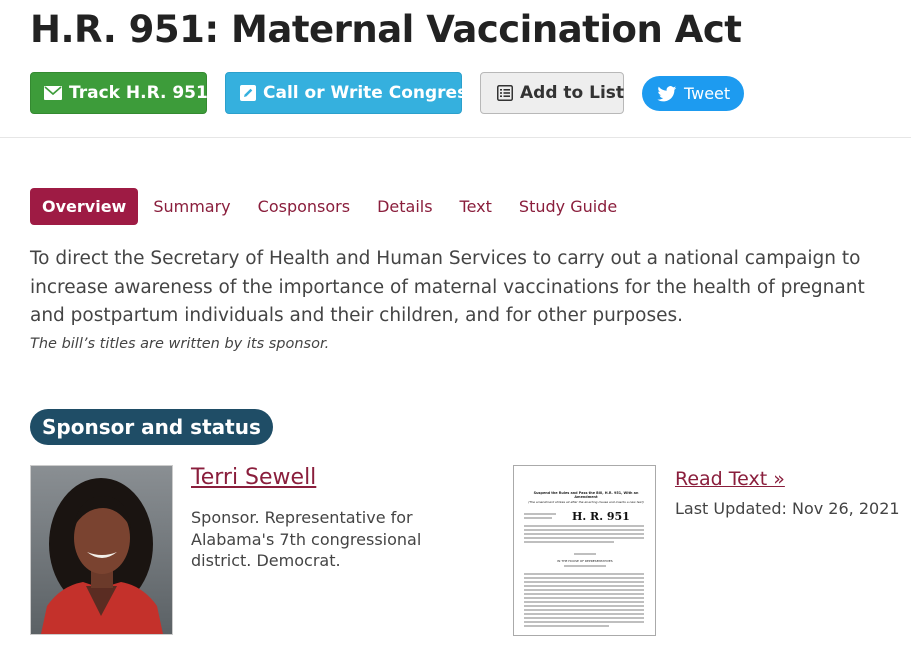 The height and width of the screenshot is (652, 911). I want to click on tweet-label: Tweet, so click(707, 93).